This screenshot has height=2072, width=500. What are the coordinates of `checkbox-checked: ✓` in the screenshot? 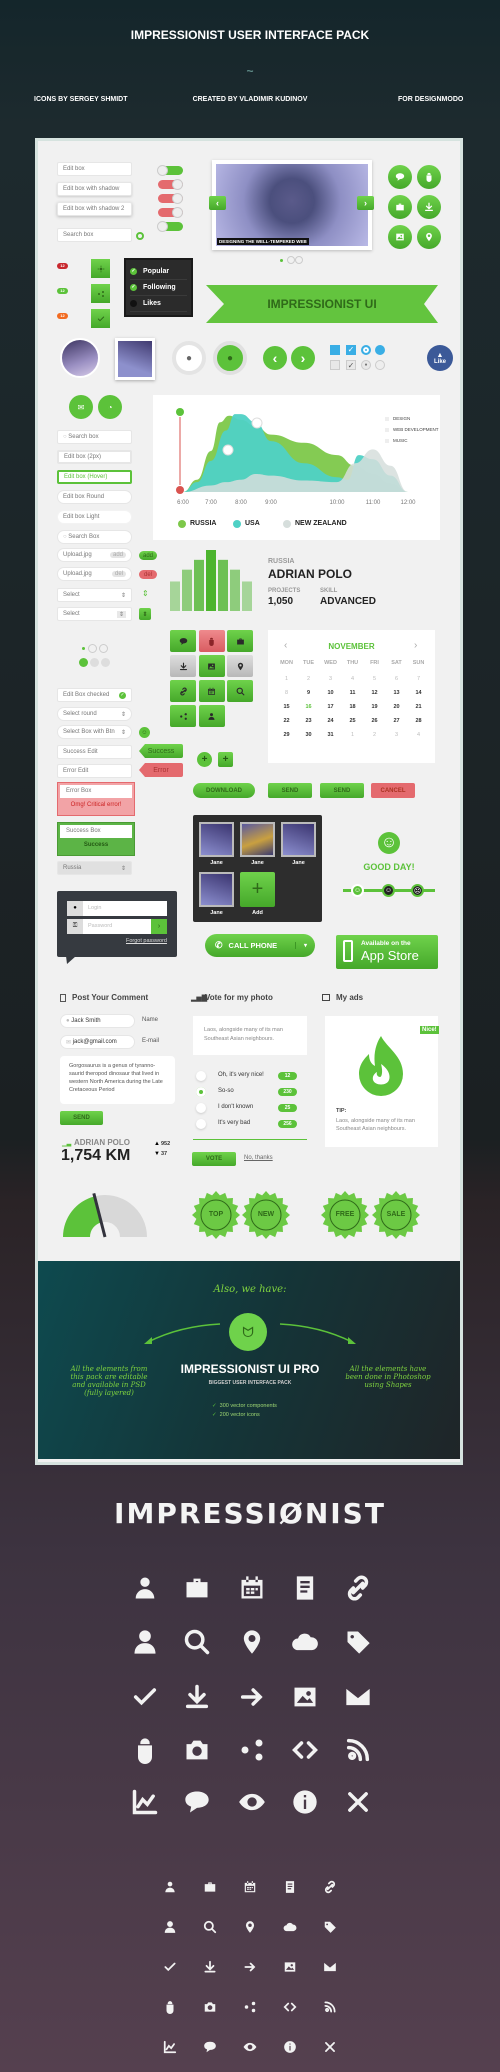 It's located at (351, 365).